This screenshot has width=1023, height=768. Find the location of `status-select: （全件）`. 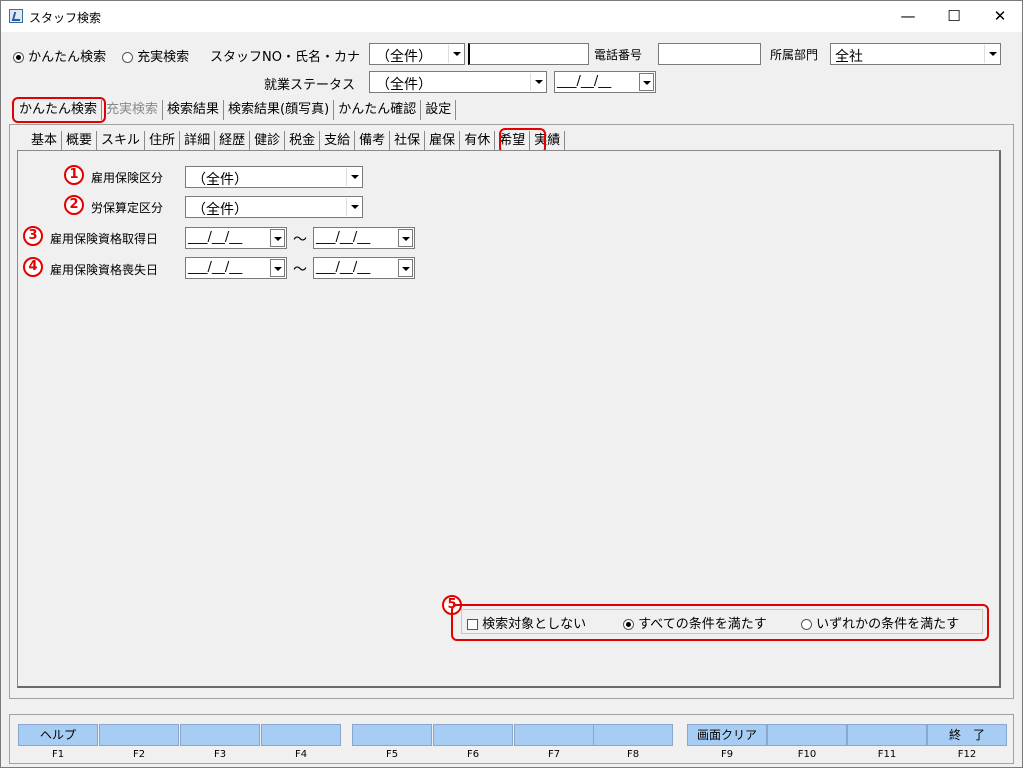

status-select: （全件） is located at coordinates (458, 82).